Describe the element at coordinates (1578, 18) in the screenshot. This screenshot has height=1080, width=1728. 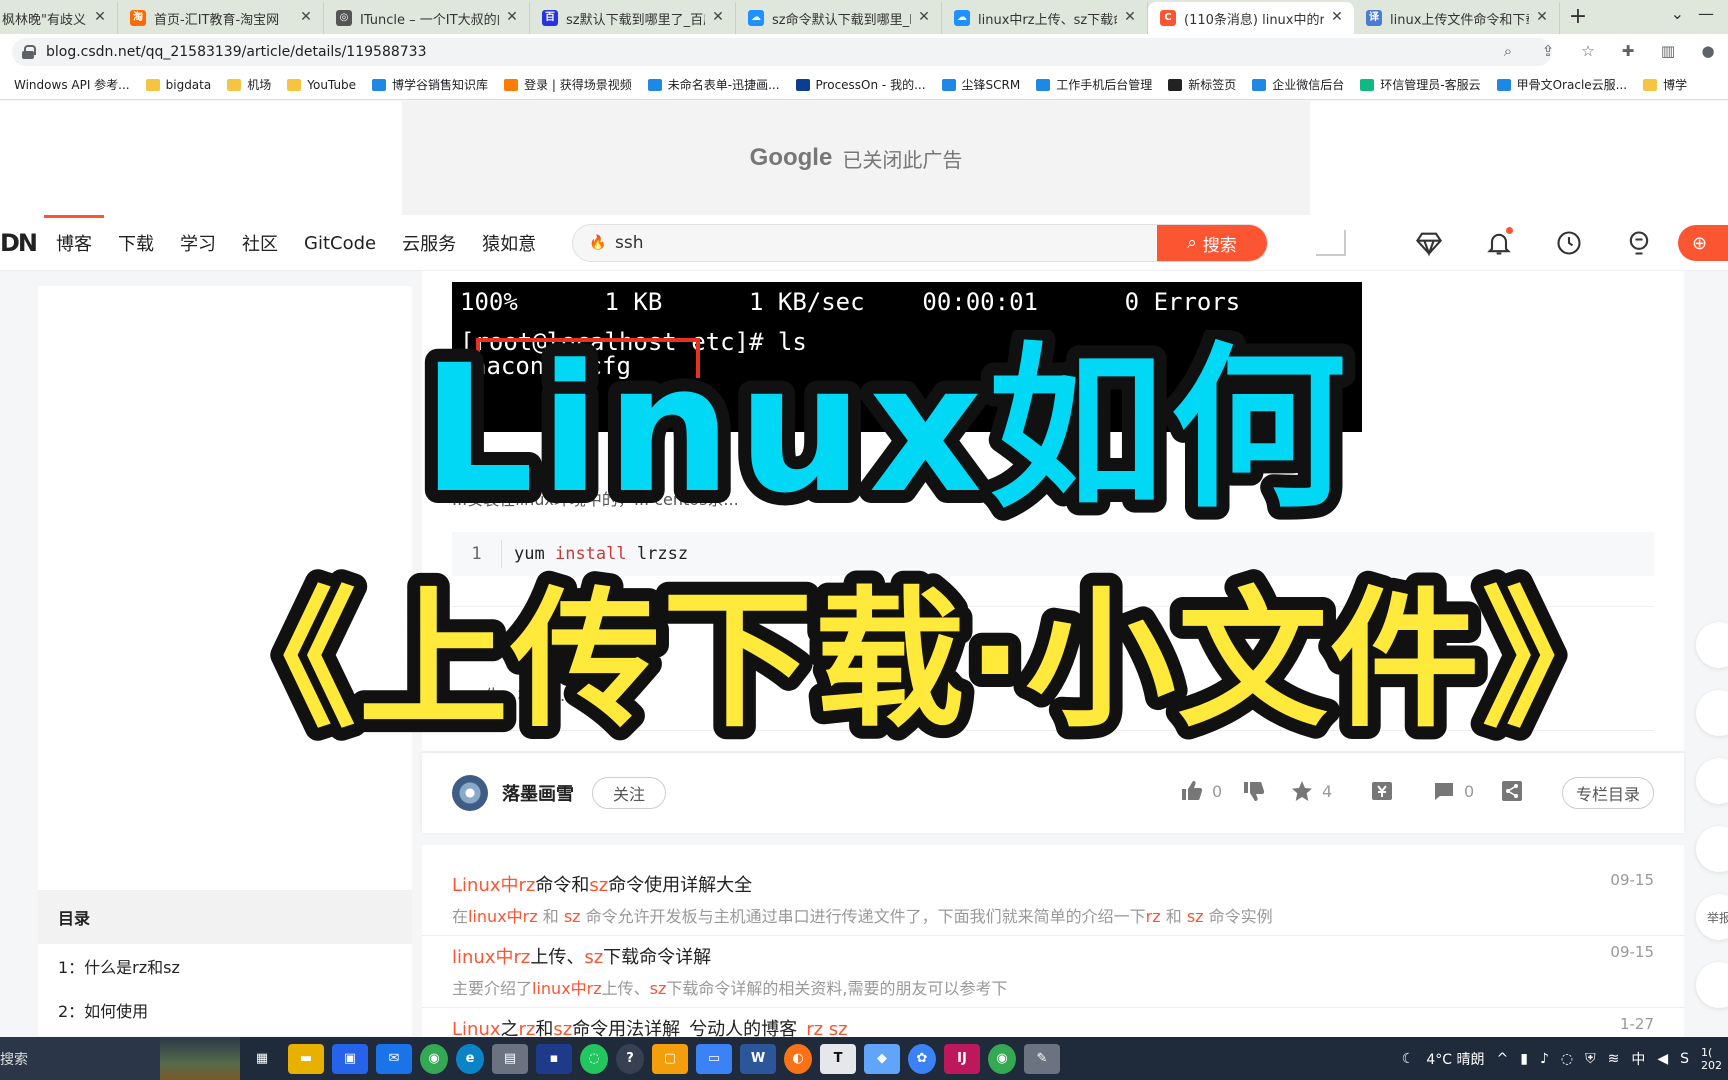
I see `new-tab-button: +` at that location.